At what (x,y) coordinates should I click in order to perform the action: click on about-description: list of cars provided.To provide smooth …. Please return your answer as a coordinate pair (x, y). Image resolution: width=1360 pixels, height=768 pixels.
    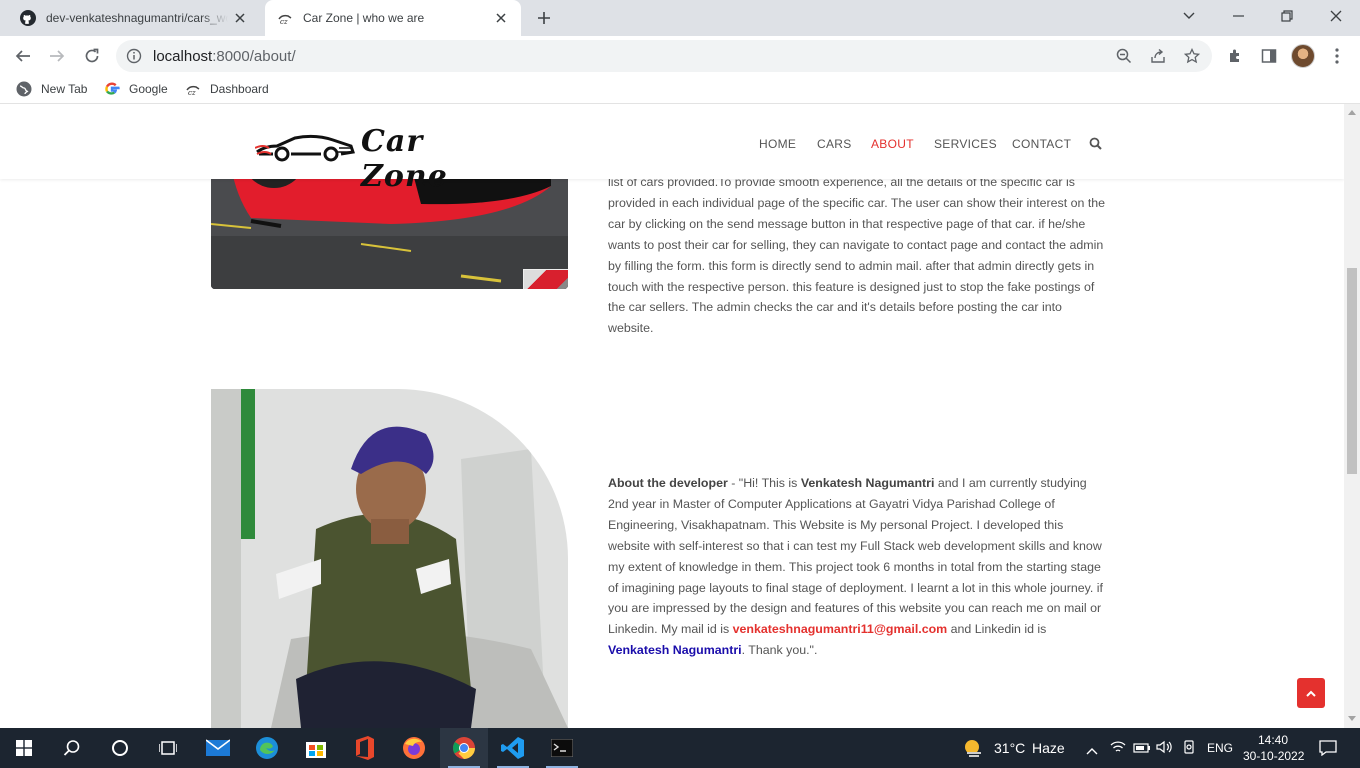
    Looking at the image, I should click on (857, 255).